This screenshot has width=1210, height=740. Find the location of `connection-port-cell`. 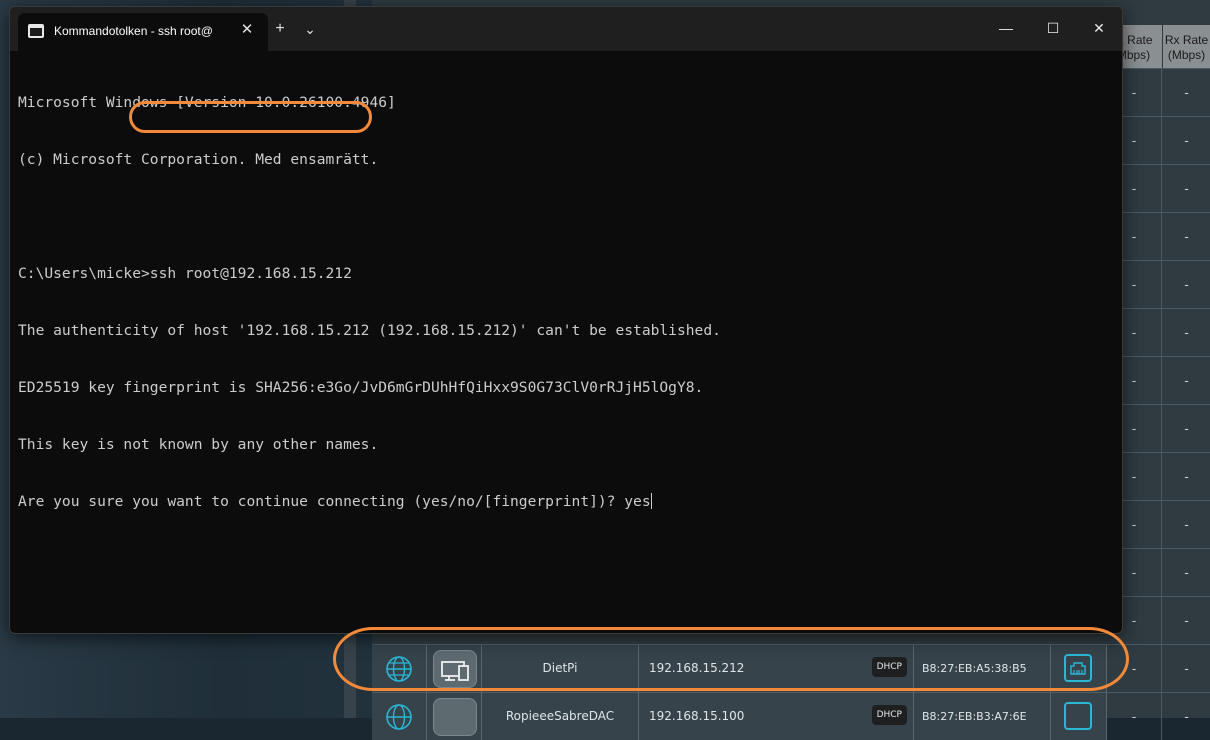

connection-port-cell is located at coordinates (1079, 716).